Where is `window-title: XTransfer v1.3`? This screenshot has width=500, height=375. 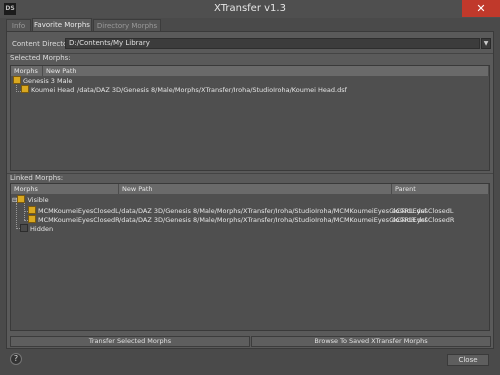 window-title: XTransfer v1.3 is located at coordinates (250, 8).